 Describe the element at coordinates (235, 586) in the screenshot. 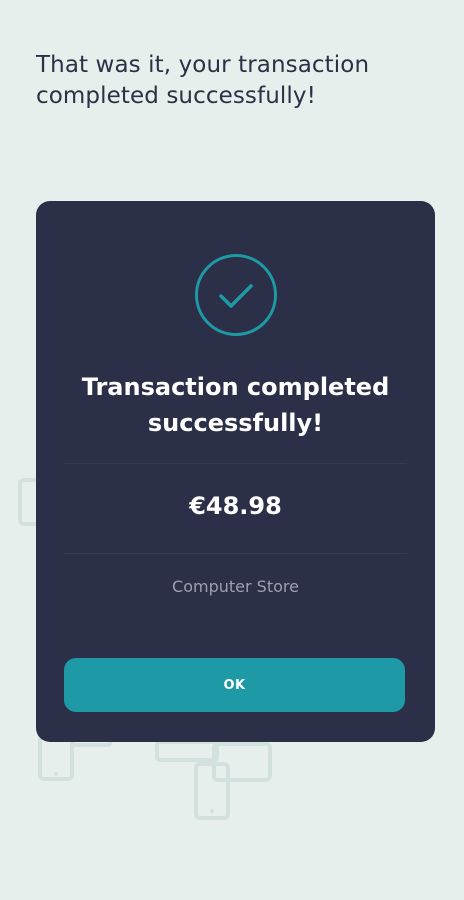

I see `merchant-name: Computer Store` at that location.